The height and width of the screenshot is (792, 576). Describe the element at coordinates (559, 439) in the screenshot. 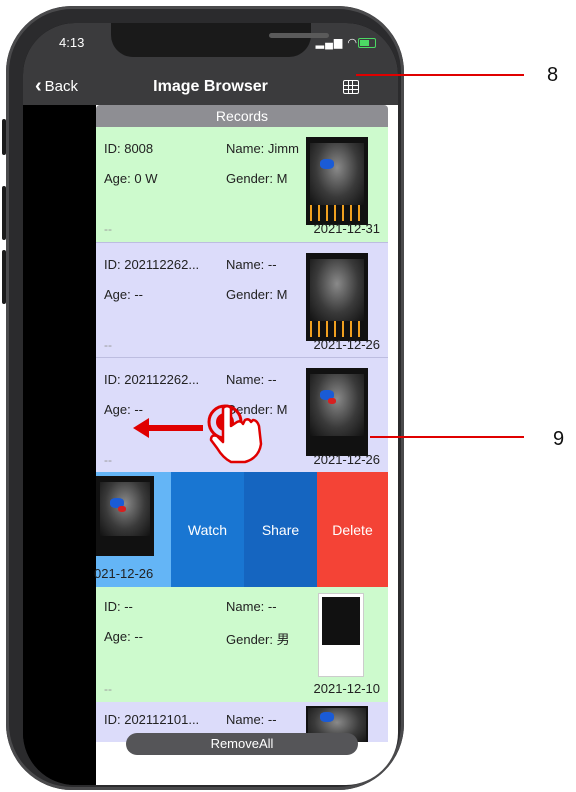

I see `callout-label-9: 9` at that location.